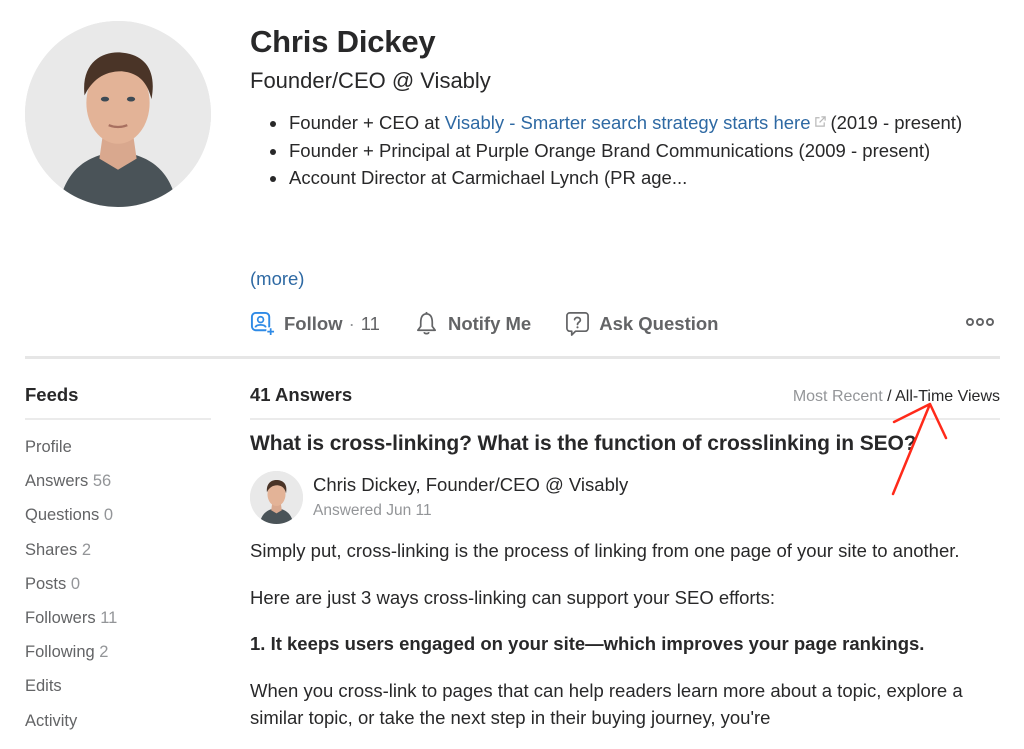 Image resolution: width=1024 pixels, height=749 pixels. I want to click on sidebar-item-label: Questions, so click(62, 515).